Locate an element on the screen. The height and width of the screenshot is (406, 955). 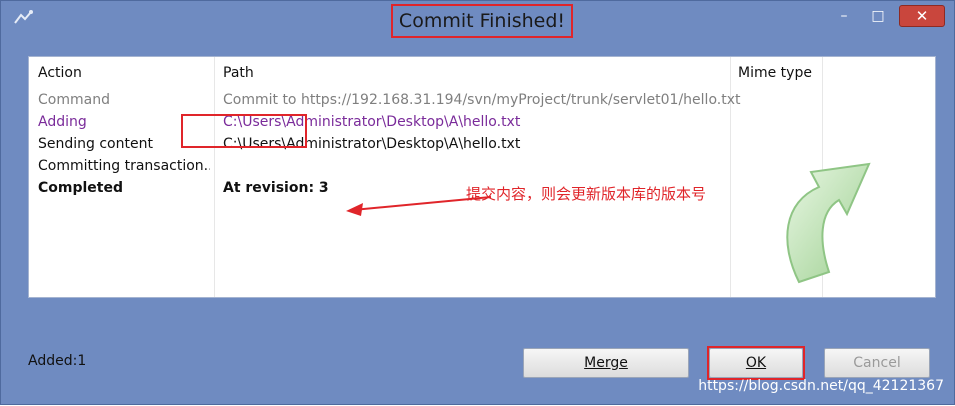
ok-highlight is located at coordinates (756, 363).